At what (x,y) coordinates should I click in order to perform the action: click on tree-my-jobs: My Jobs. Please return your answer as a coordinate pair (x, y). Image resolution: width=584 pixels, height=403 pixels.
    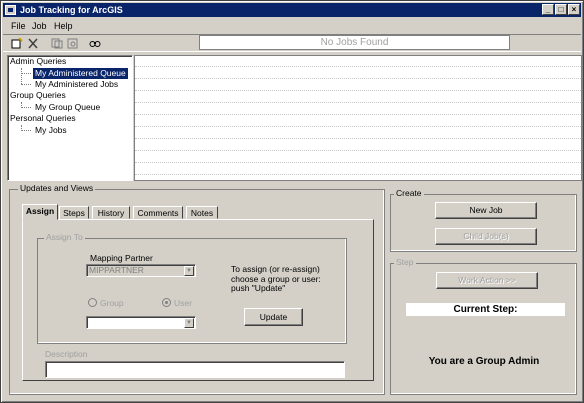
    Looking at the image, I should click on (51, 130).